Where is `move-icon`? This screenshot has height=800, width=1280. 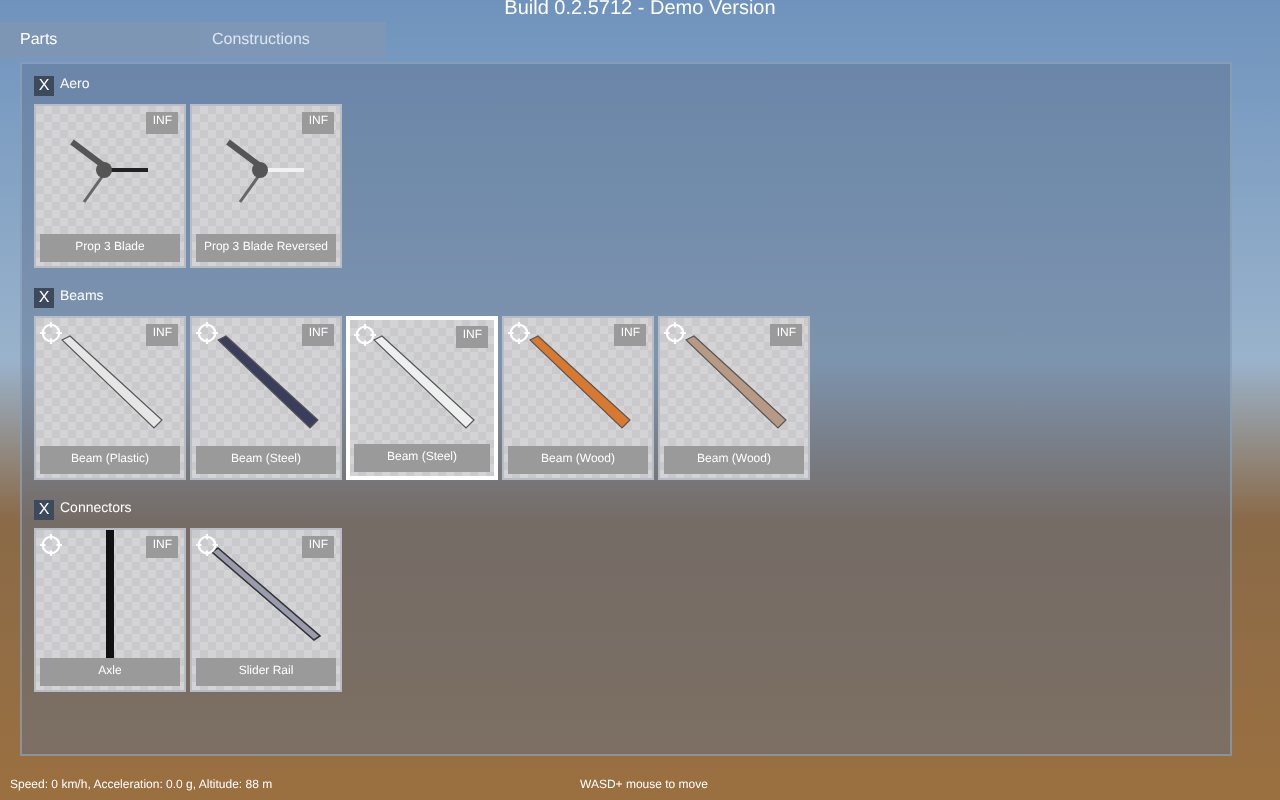
move-icon is located at coordinates (207, 545).